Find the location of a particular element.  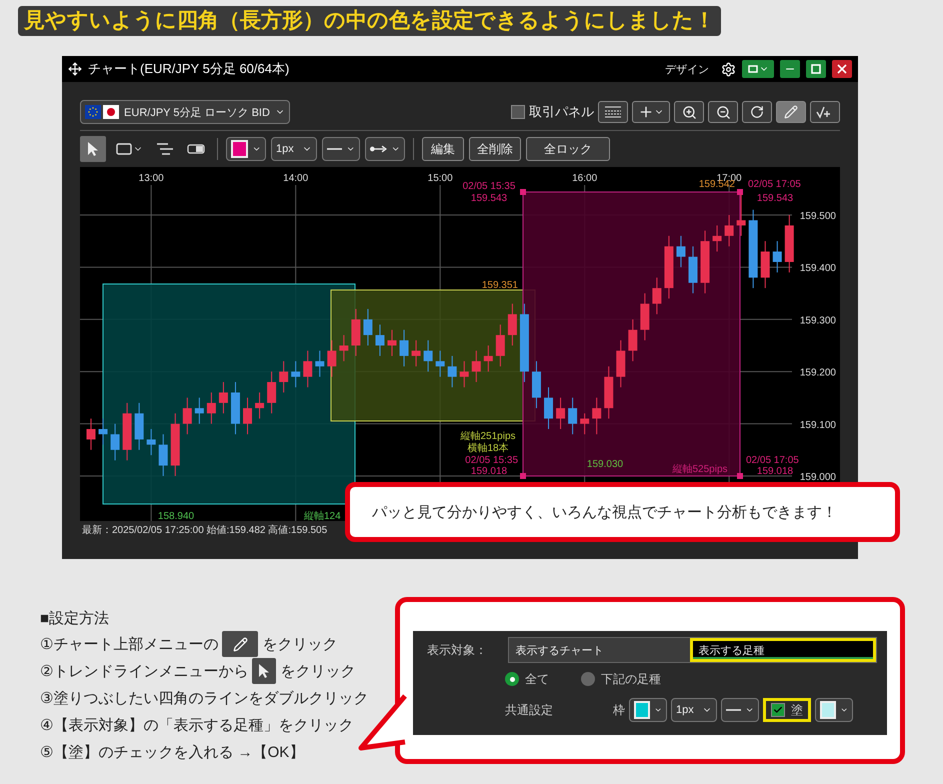

target-tab: 表示する足種 is located at coordinates (783, 650).